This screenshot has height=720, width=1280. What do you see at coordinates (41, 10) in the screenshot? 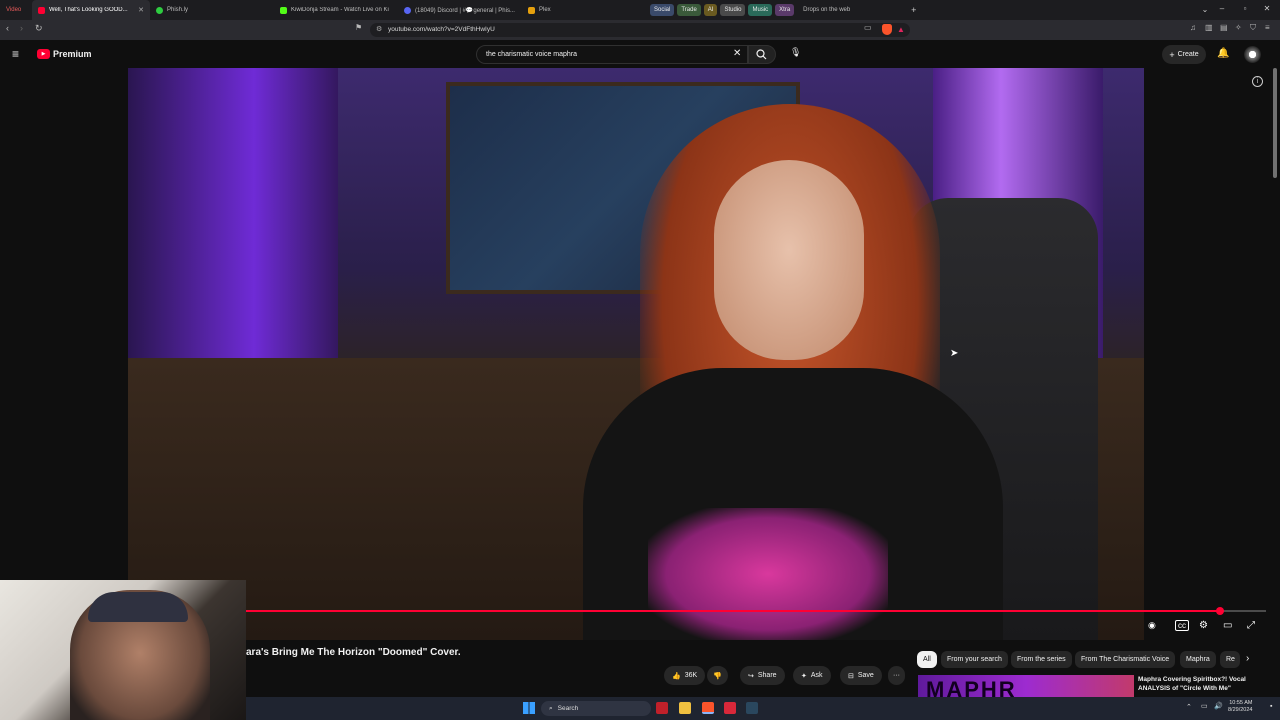
I see `youtube-favicon-icon` at bounding box center [41, 10].